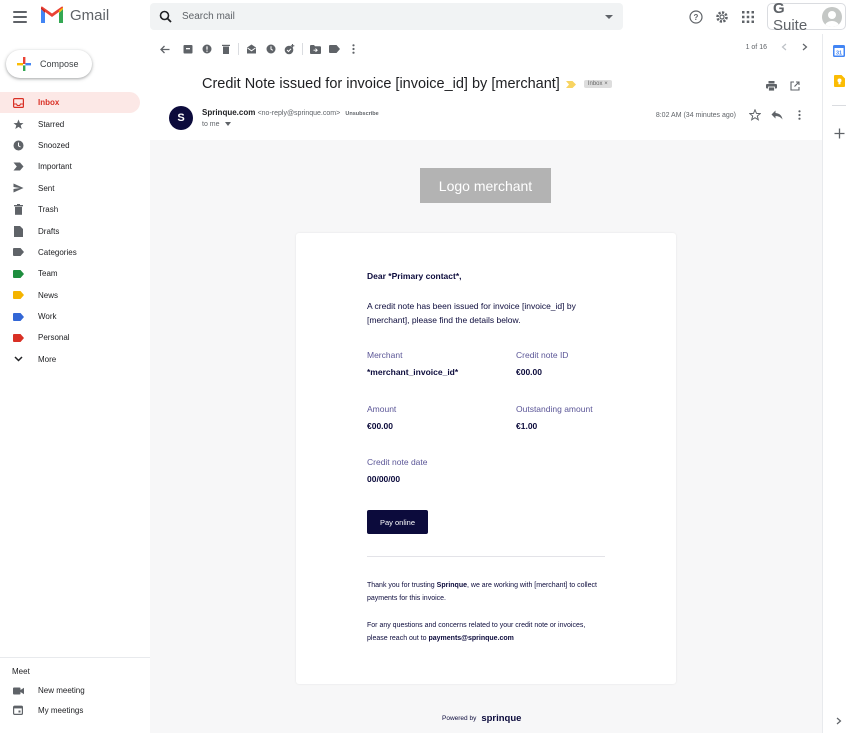 This screenshot has height=733, width=854. I want to click on star-outline-icon, so click(755, 115).